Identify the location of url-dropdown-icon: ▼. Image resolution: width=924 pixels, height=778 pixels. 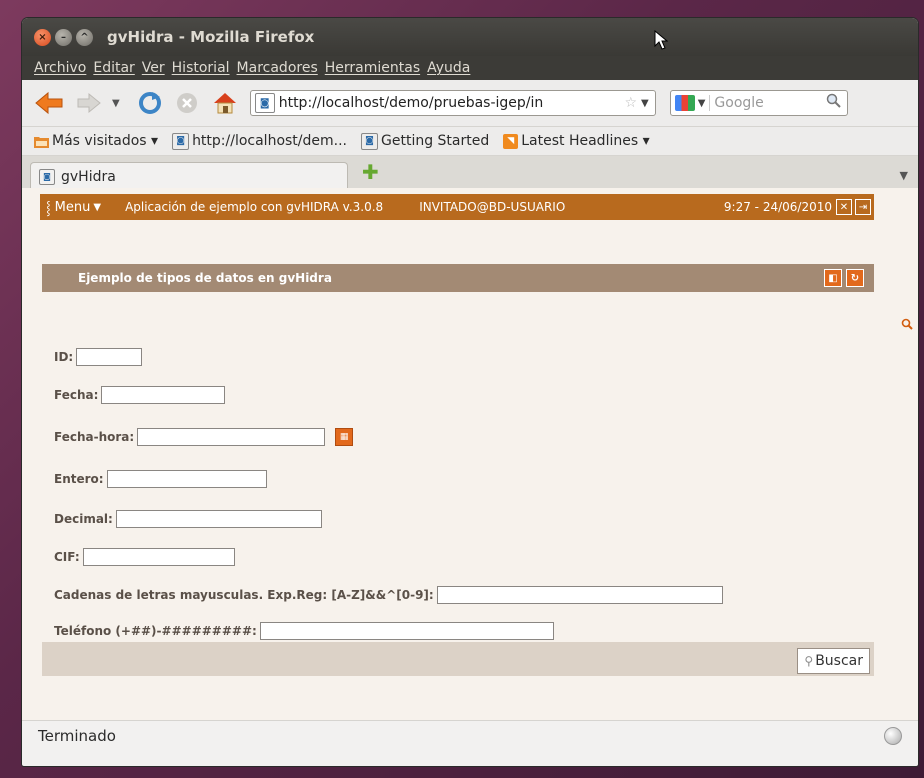
(645, 103).